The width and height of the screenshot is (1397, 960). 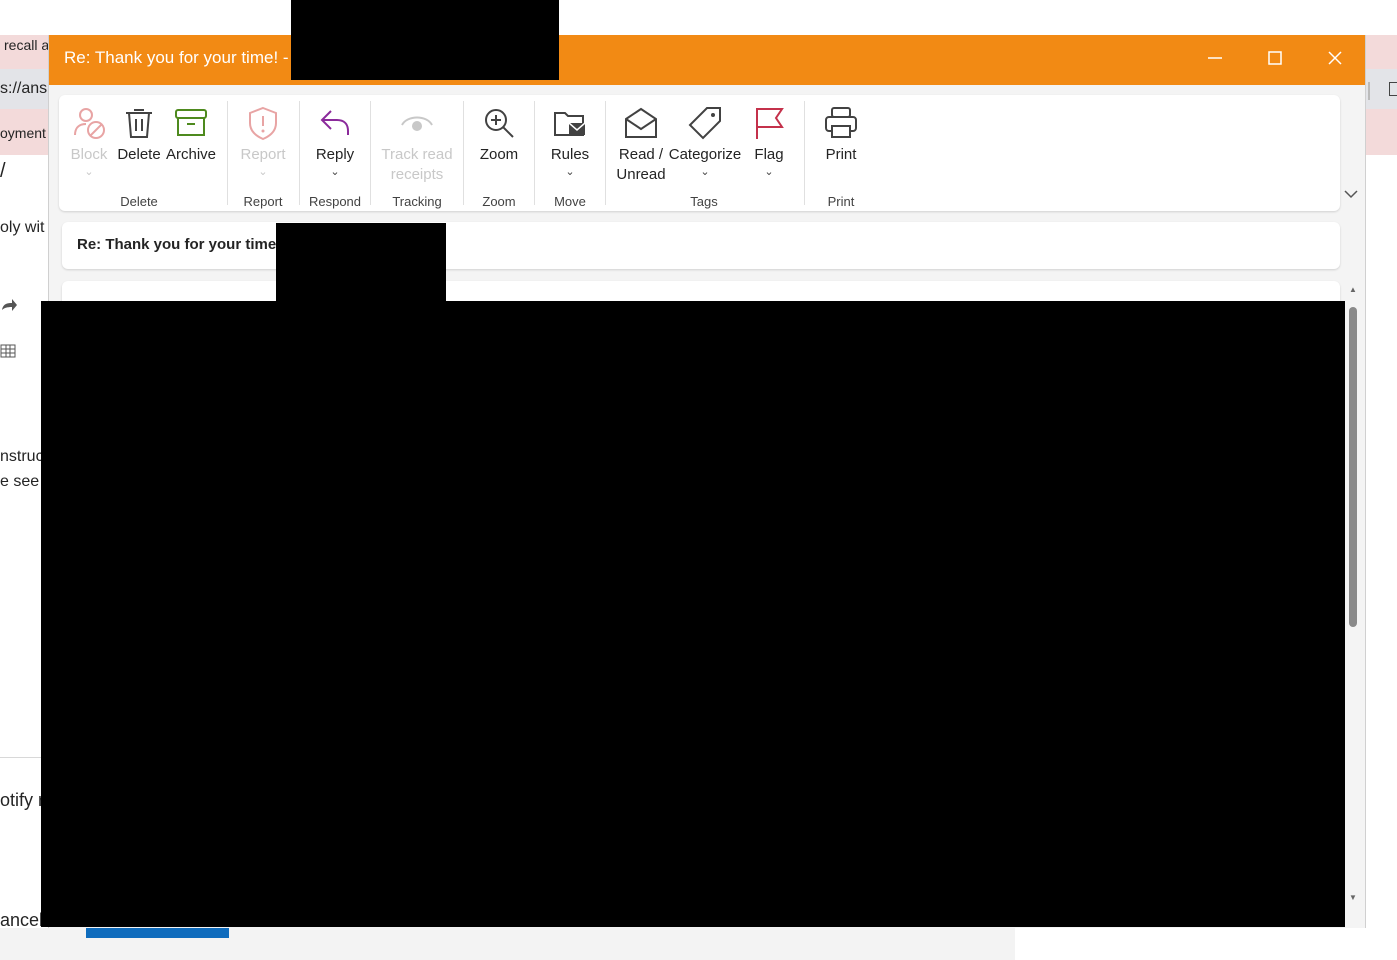 I want to click on trash-icon, so click(x=139, y=123).